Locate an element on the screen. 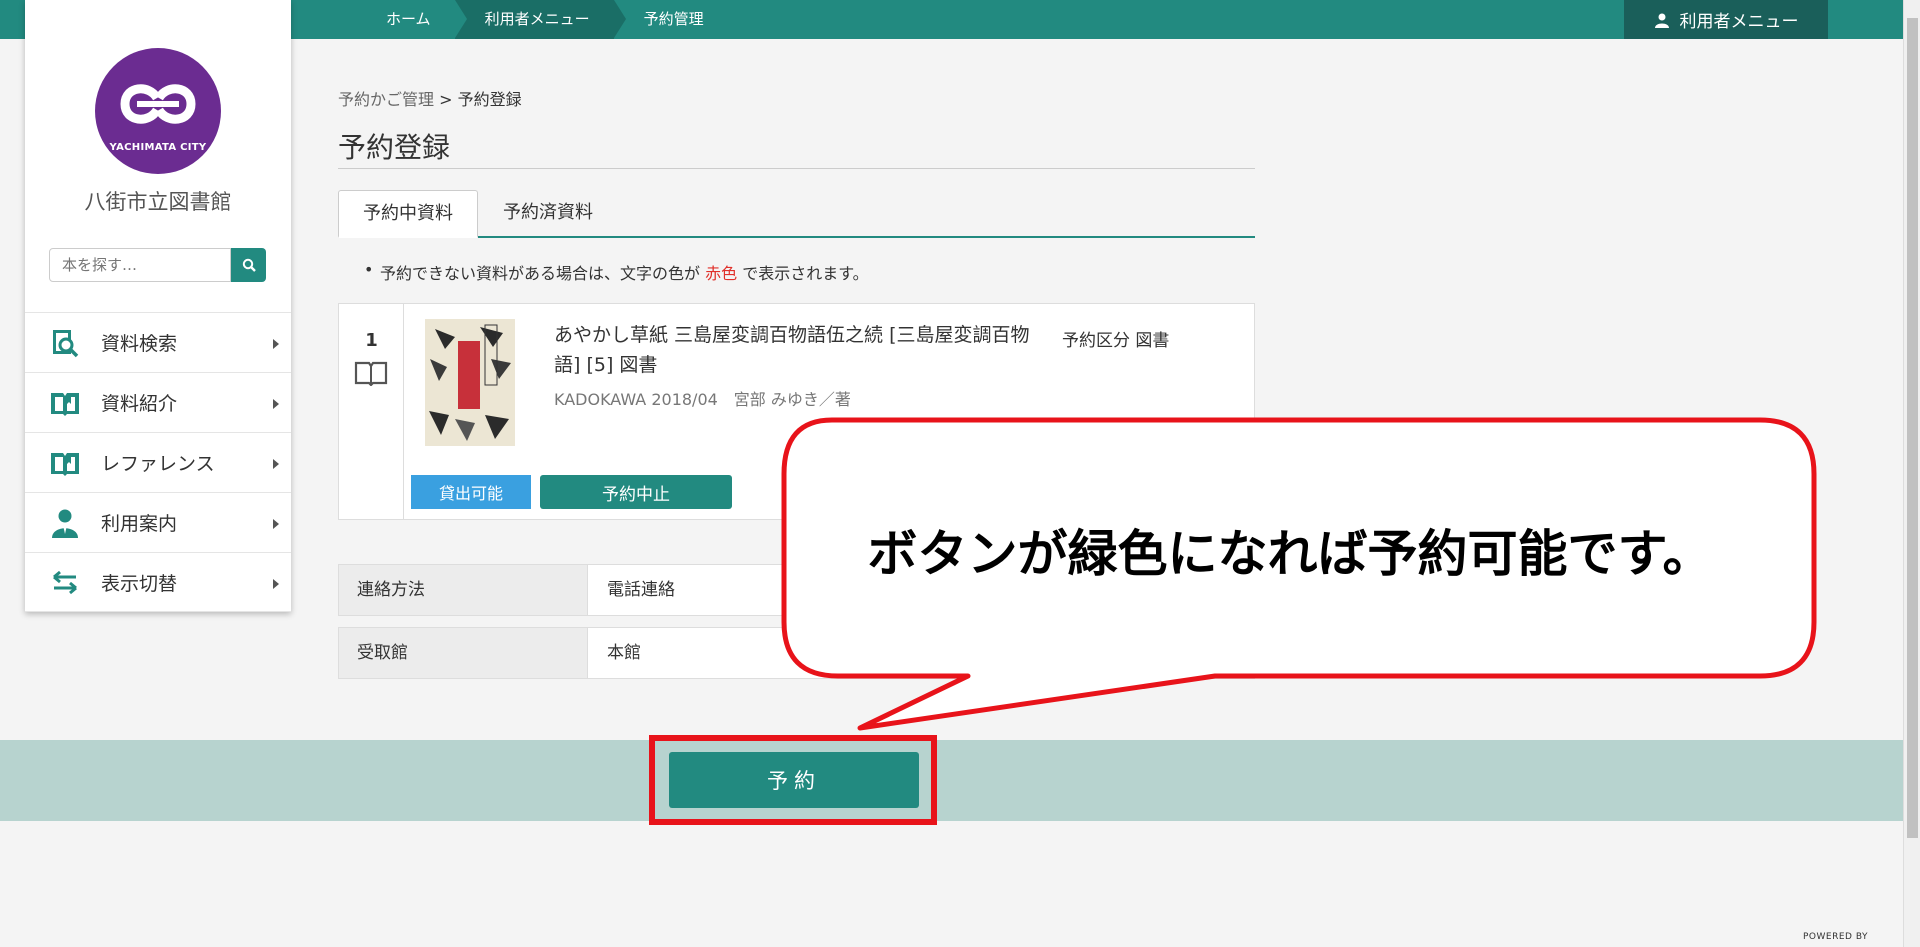 This screenshot has width=1920, height=947. item-reservation-type: 予約区分 図書 is located at coordinates (1116, 341).